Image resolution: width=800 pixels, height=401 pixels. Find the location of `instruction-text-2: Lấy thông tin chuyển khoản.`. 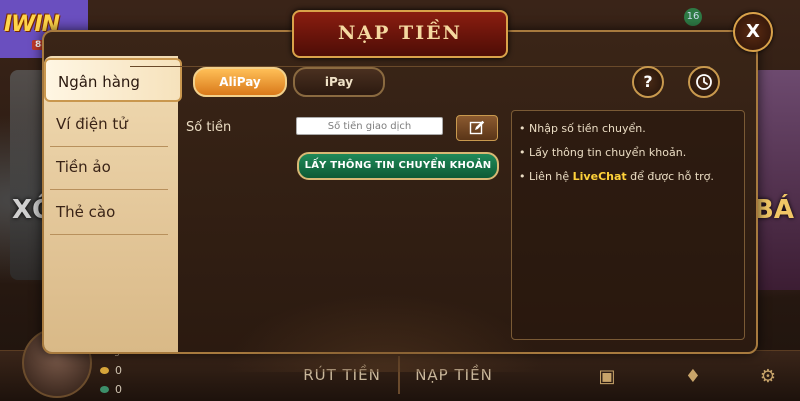

instruction-text-2: Lấy thông tin chuyển khoản. is located at coordinates (608, 152).